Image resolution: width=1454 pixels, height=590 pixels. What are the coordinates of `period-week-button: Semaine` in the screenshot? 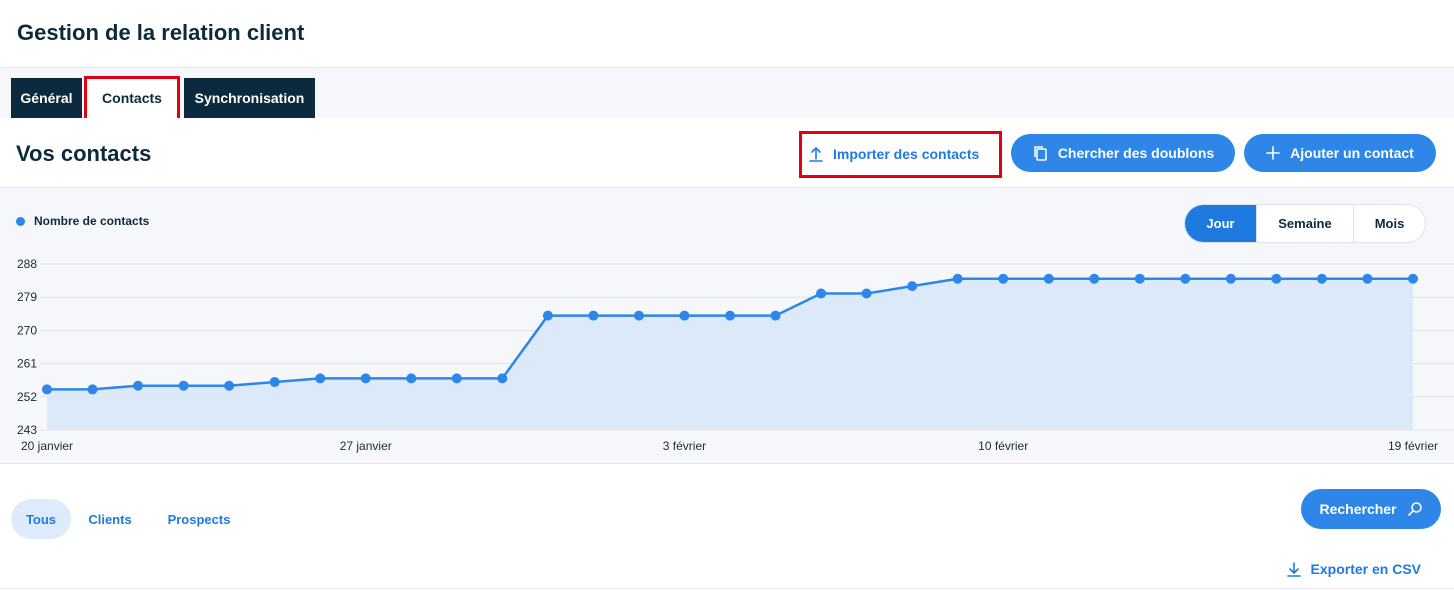 It's located at (1305, 223).